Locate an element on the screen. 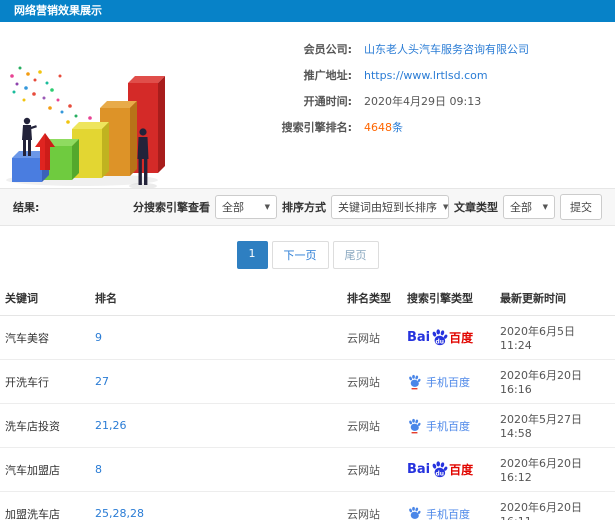 This screenshot has width=615, height=520. info-row-rank-count: 搜索引擎排名: 4648条 is located at coordinates (397, 127).